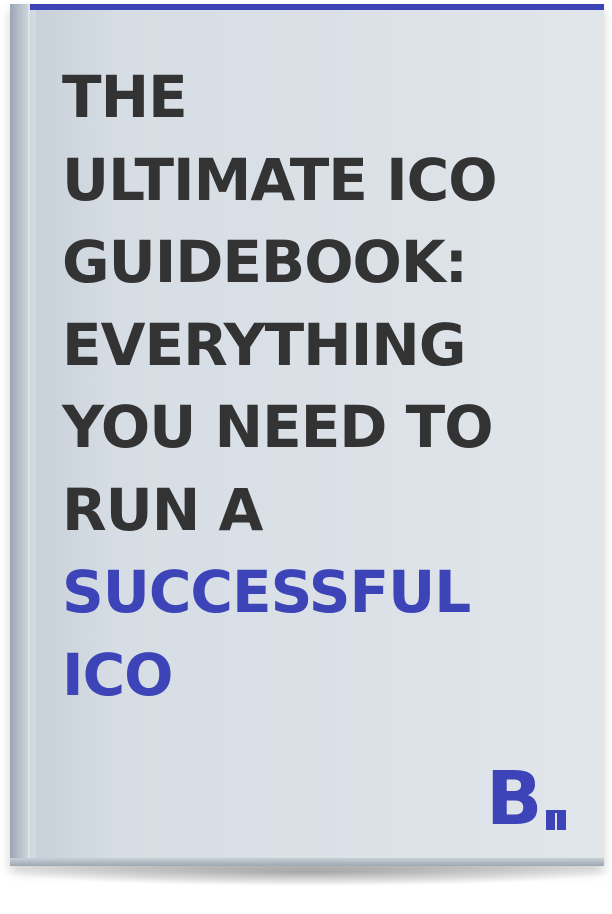  I want to click on logo-letter: B, so click(514, 796).